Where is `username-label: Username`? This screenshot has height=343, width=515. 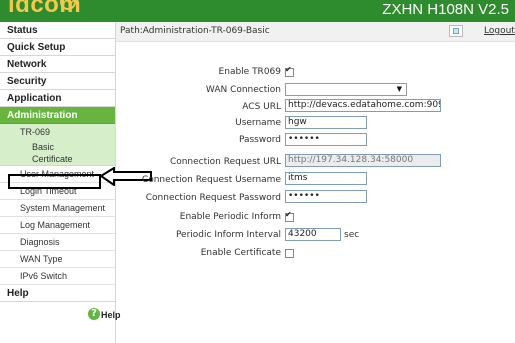
username-label: Username is located at coordinates (258, 123).